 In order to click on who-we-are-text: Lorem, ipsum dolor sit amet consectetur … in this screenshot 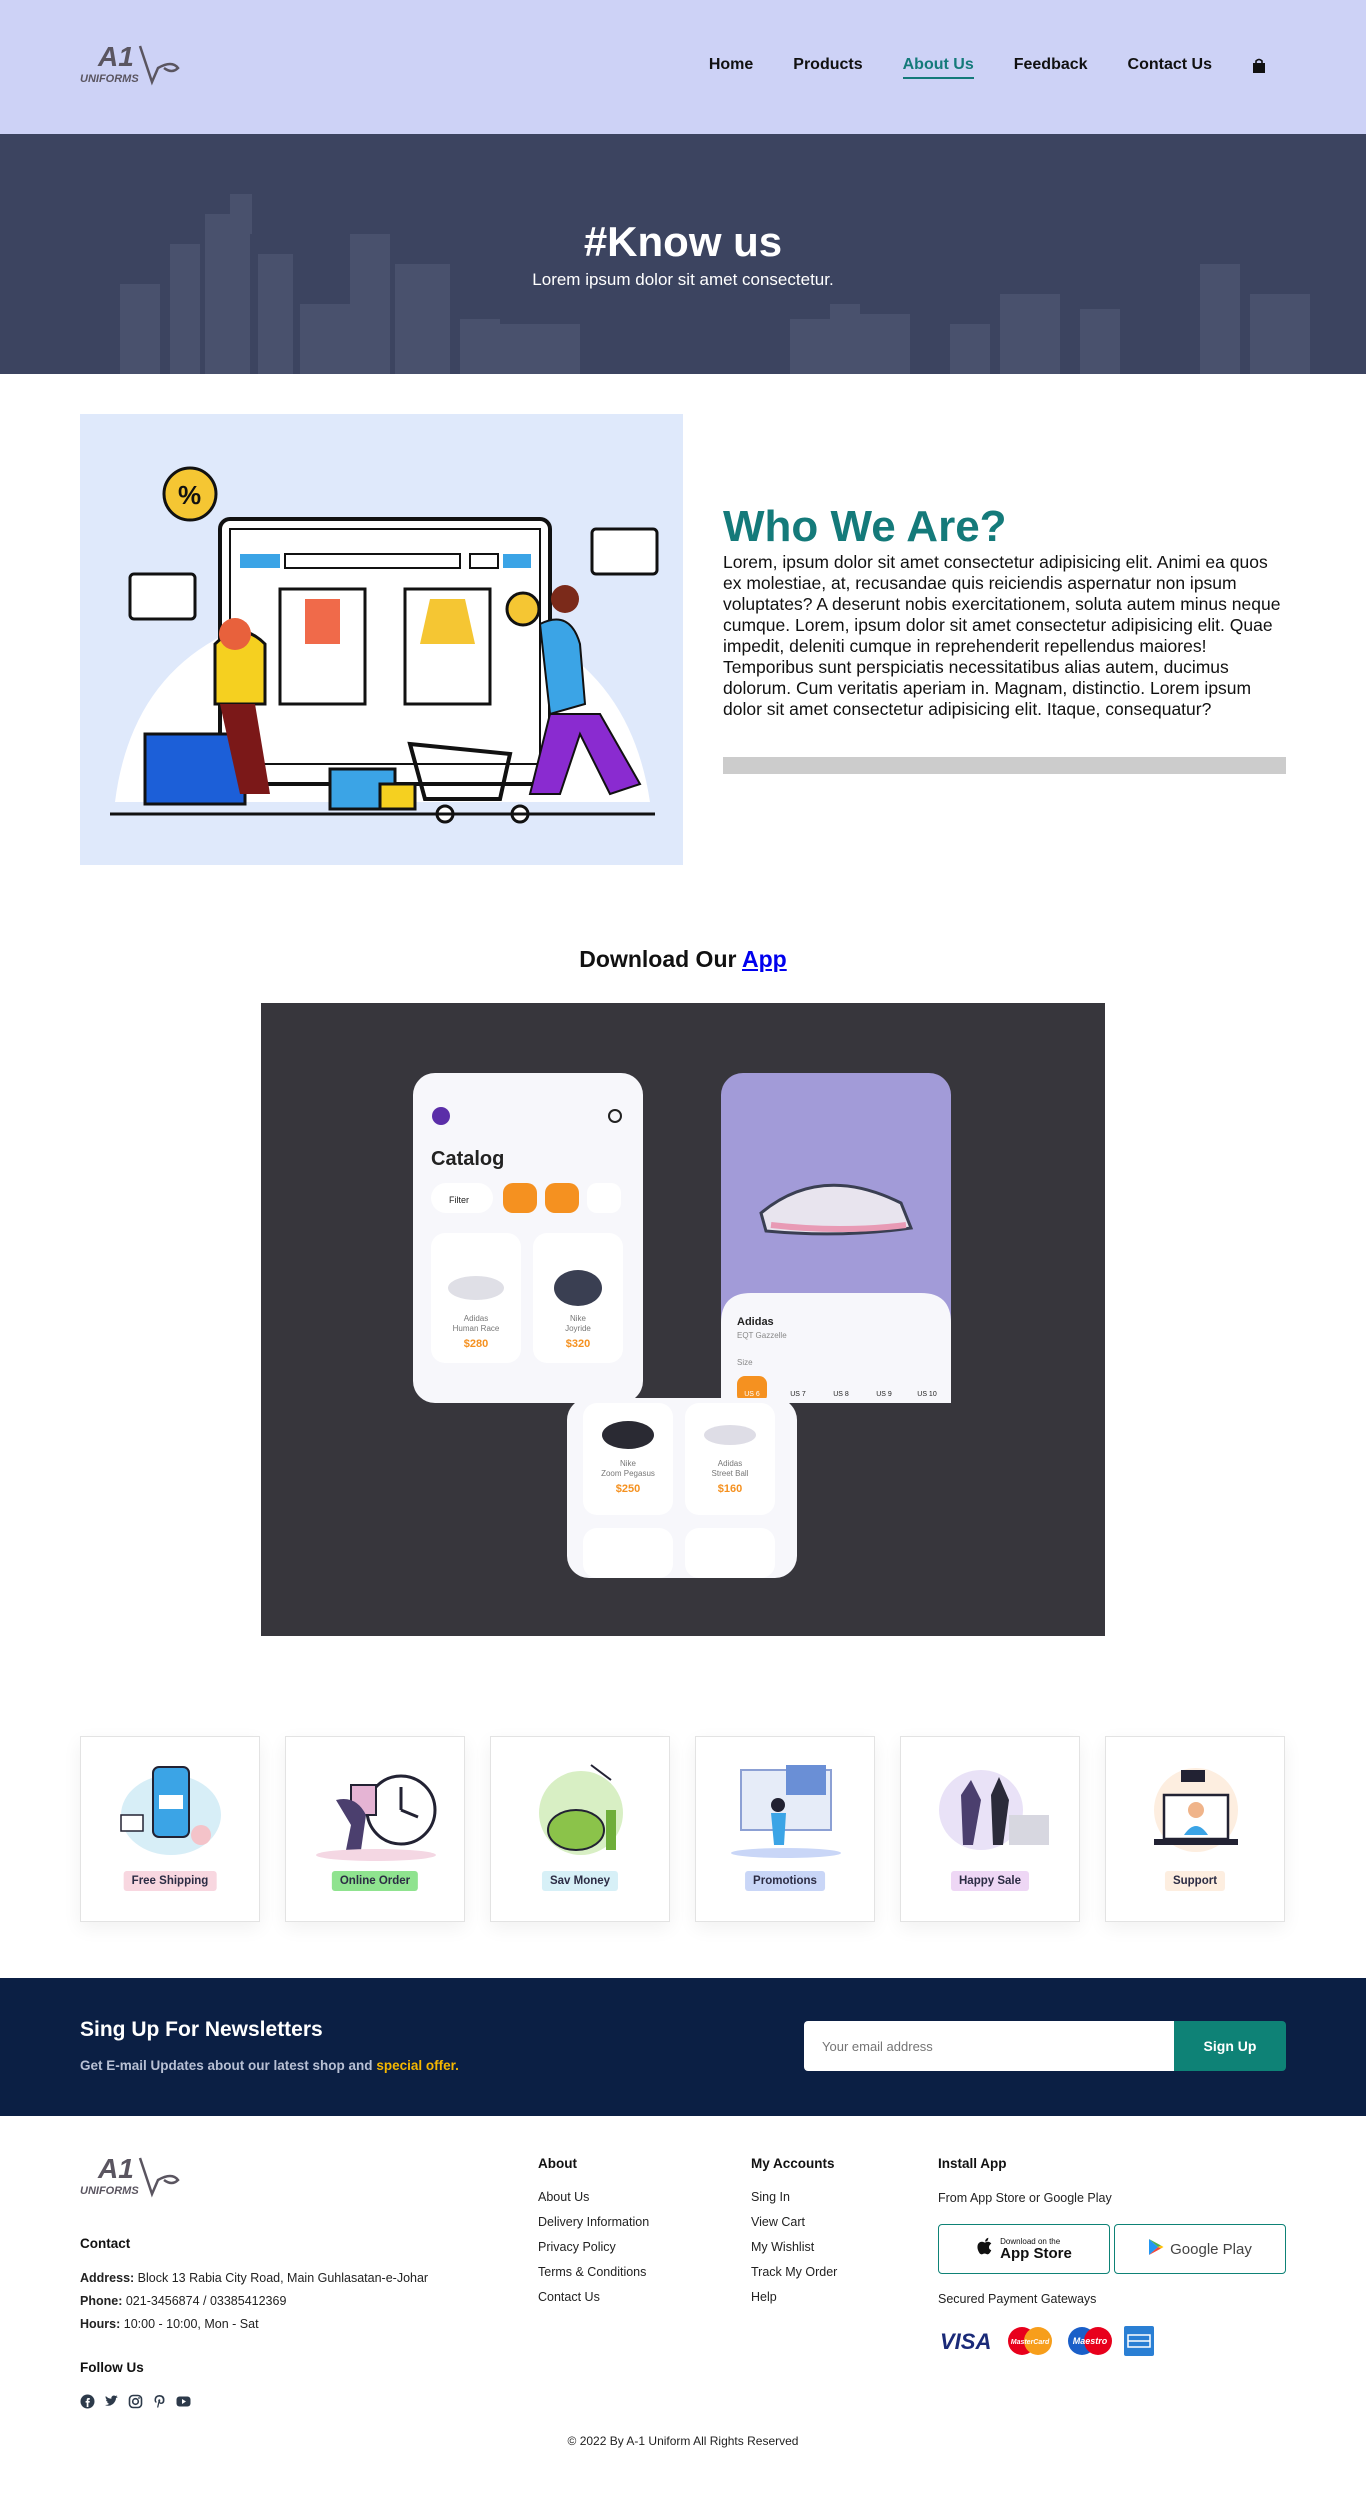, I will do `click(1002, 635)`.